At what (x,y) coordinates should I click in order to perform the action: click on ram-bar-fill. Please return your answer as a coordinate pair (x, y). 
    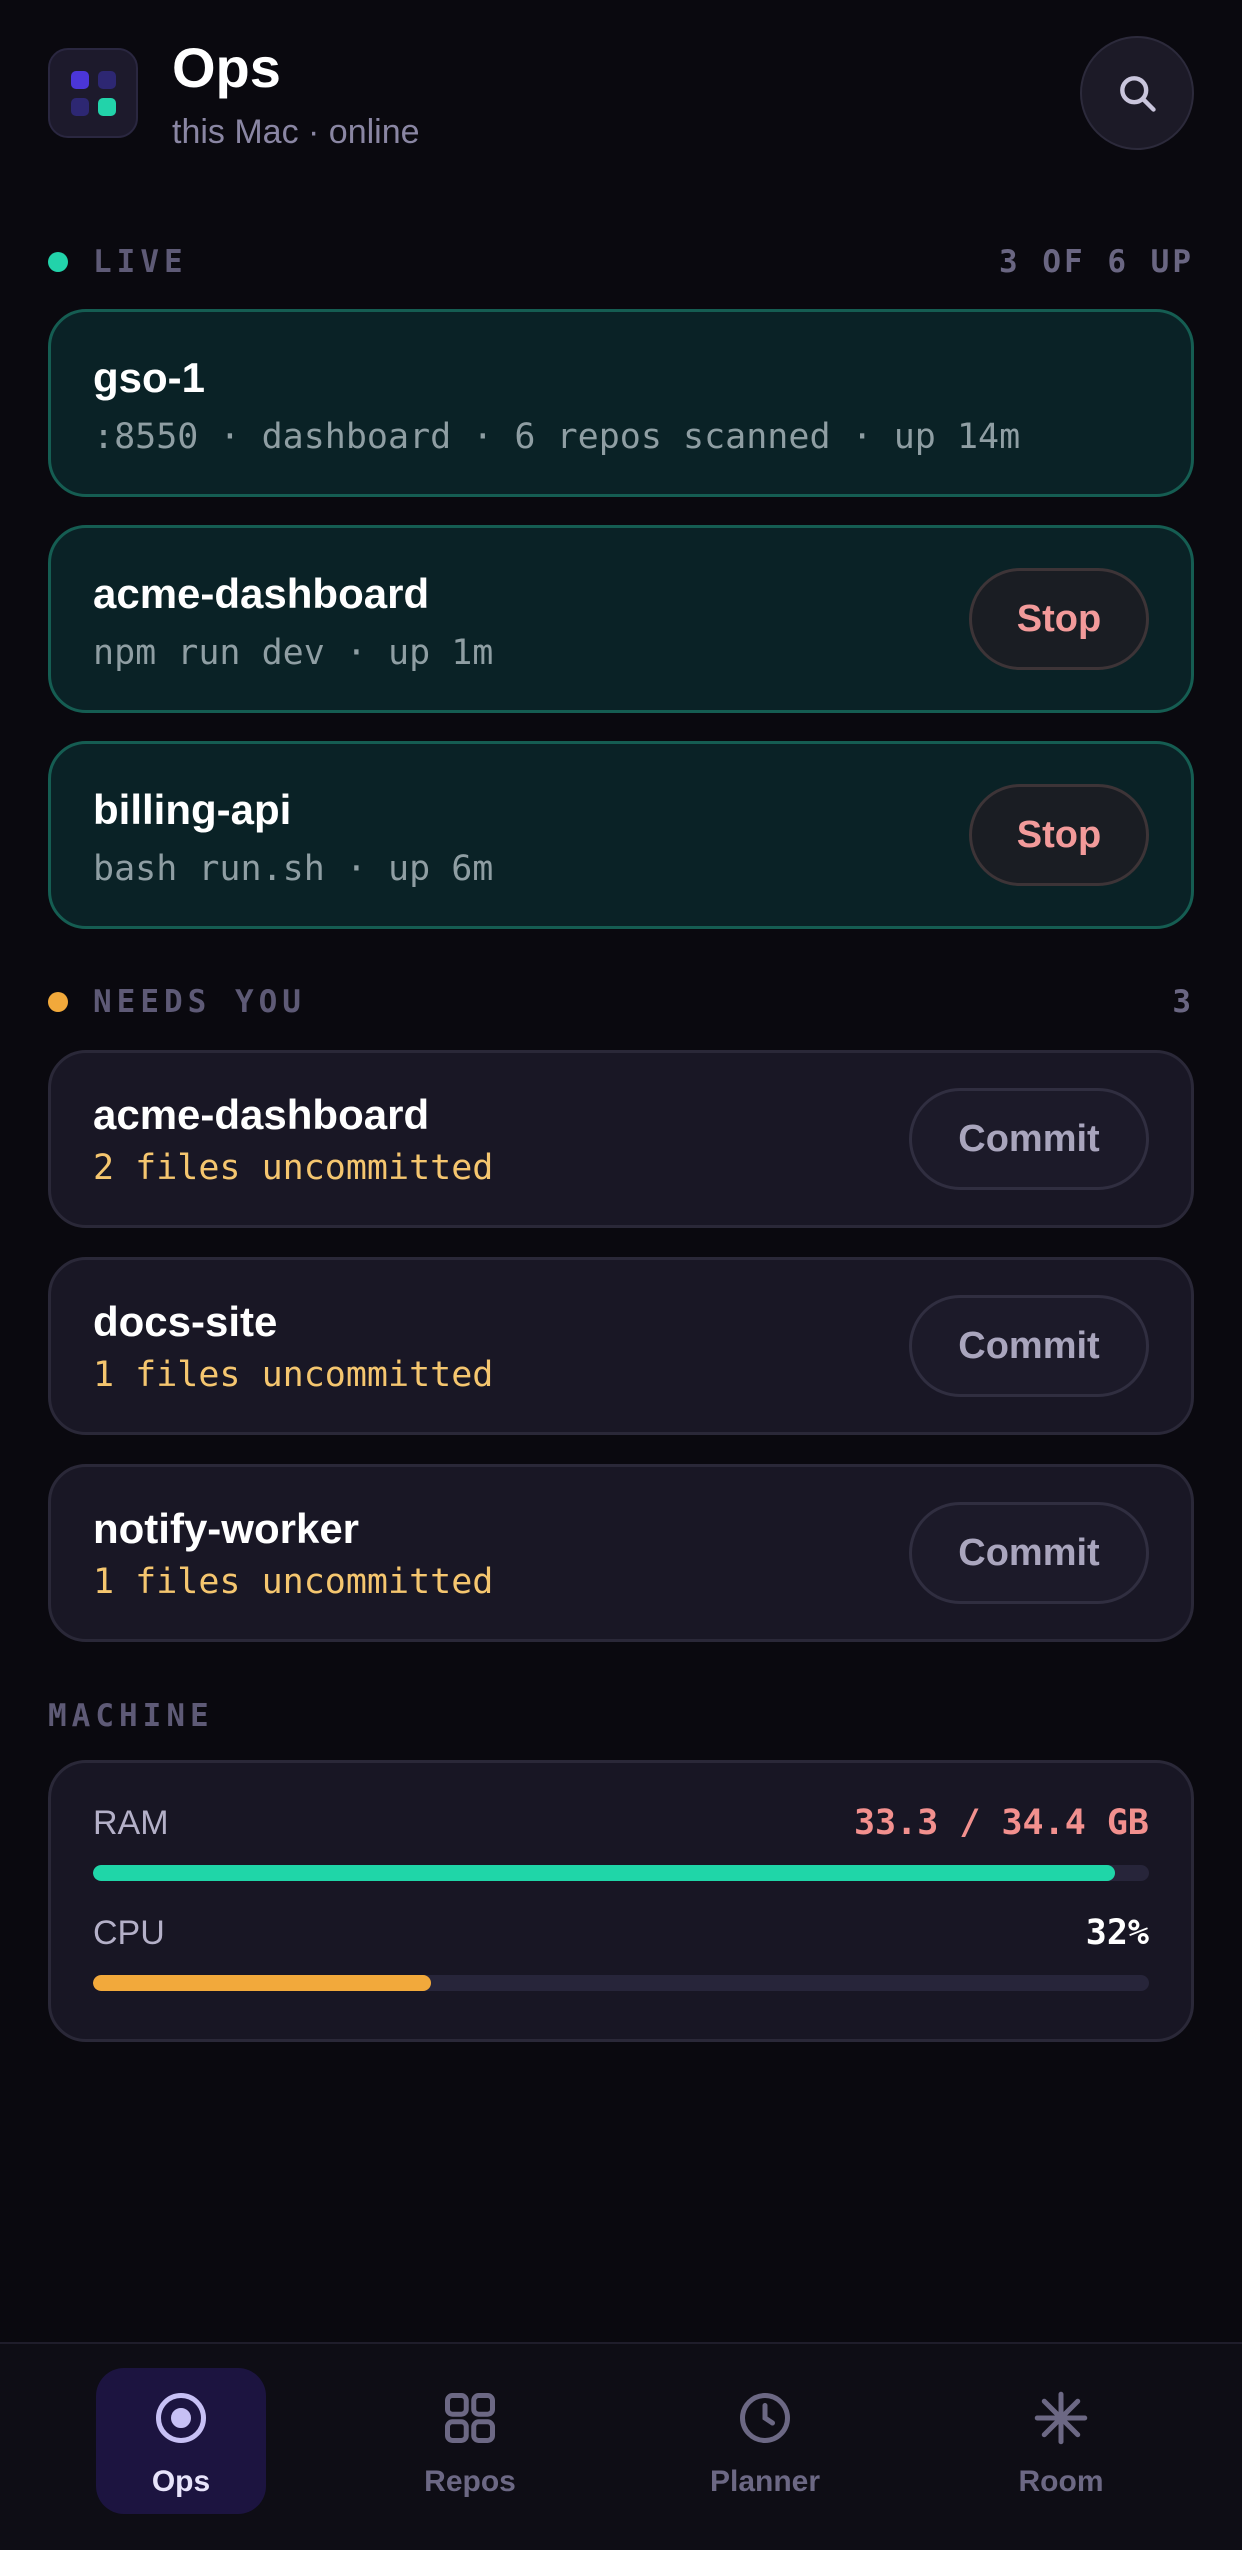
    Looking at the image, I should click on (604, 1873).